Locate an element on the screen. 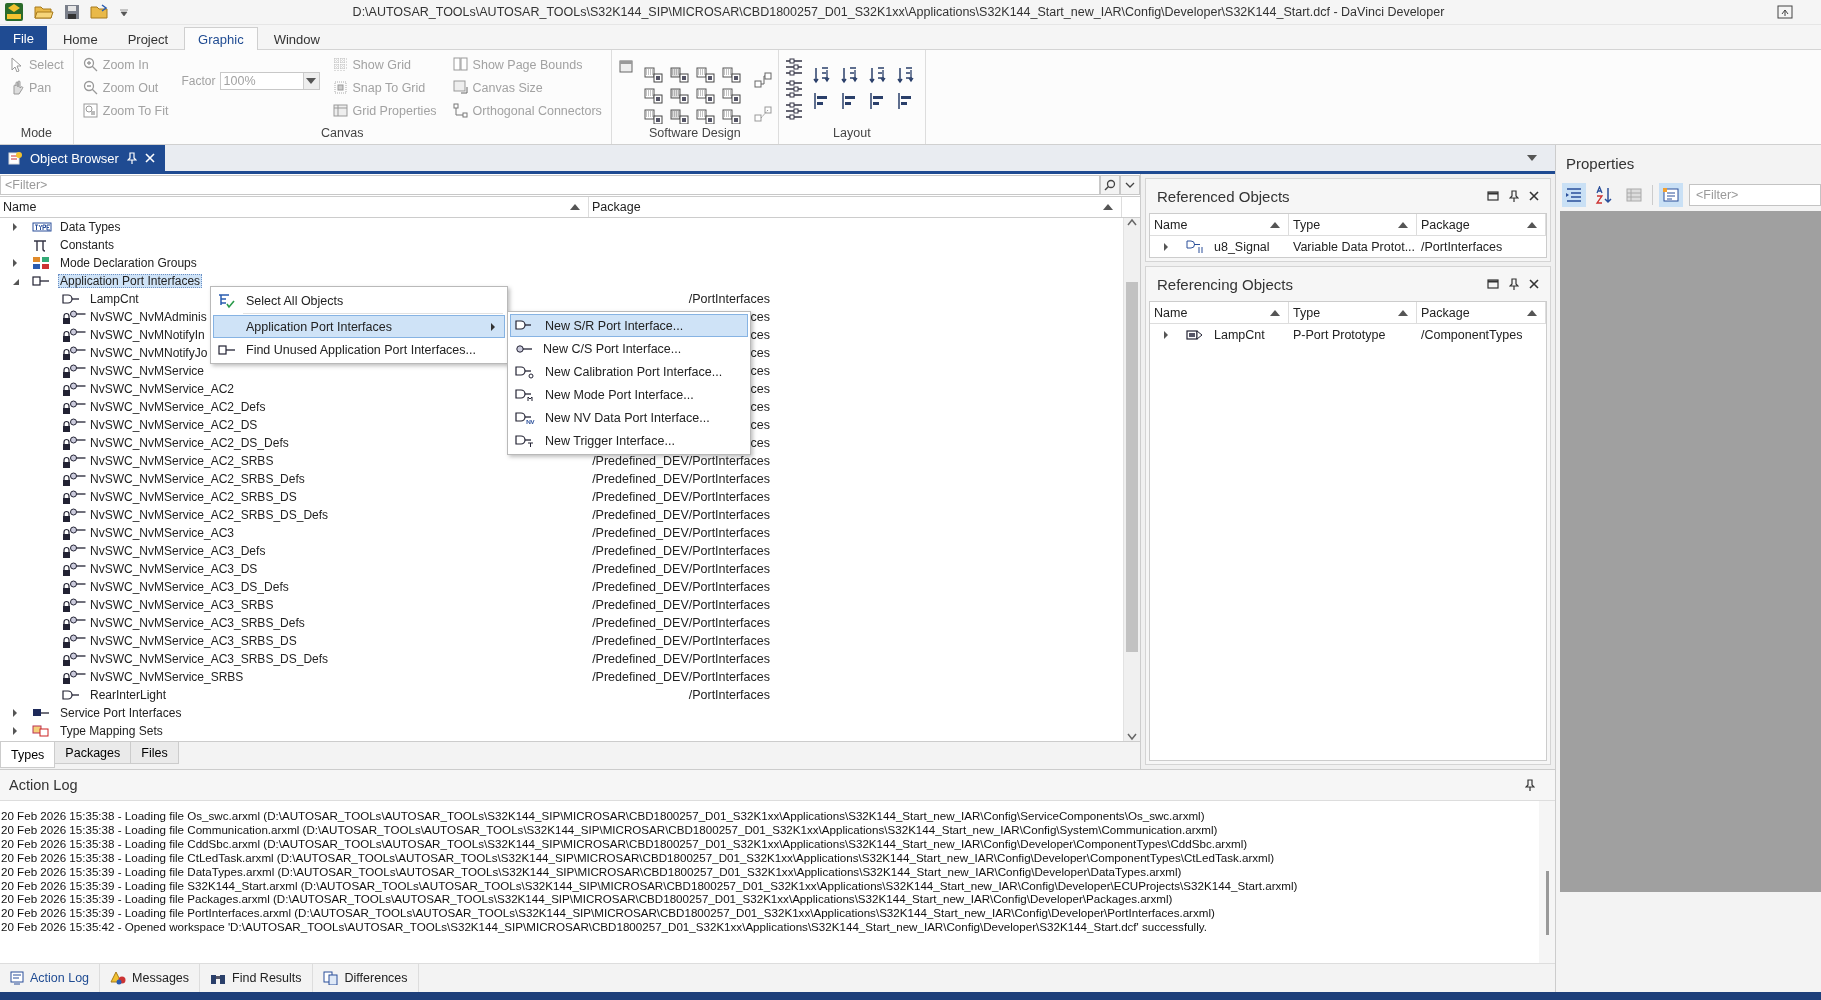 This screenshot has width=1821, height=1000. mode-groups-icon is located at coordinates (41, 263).